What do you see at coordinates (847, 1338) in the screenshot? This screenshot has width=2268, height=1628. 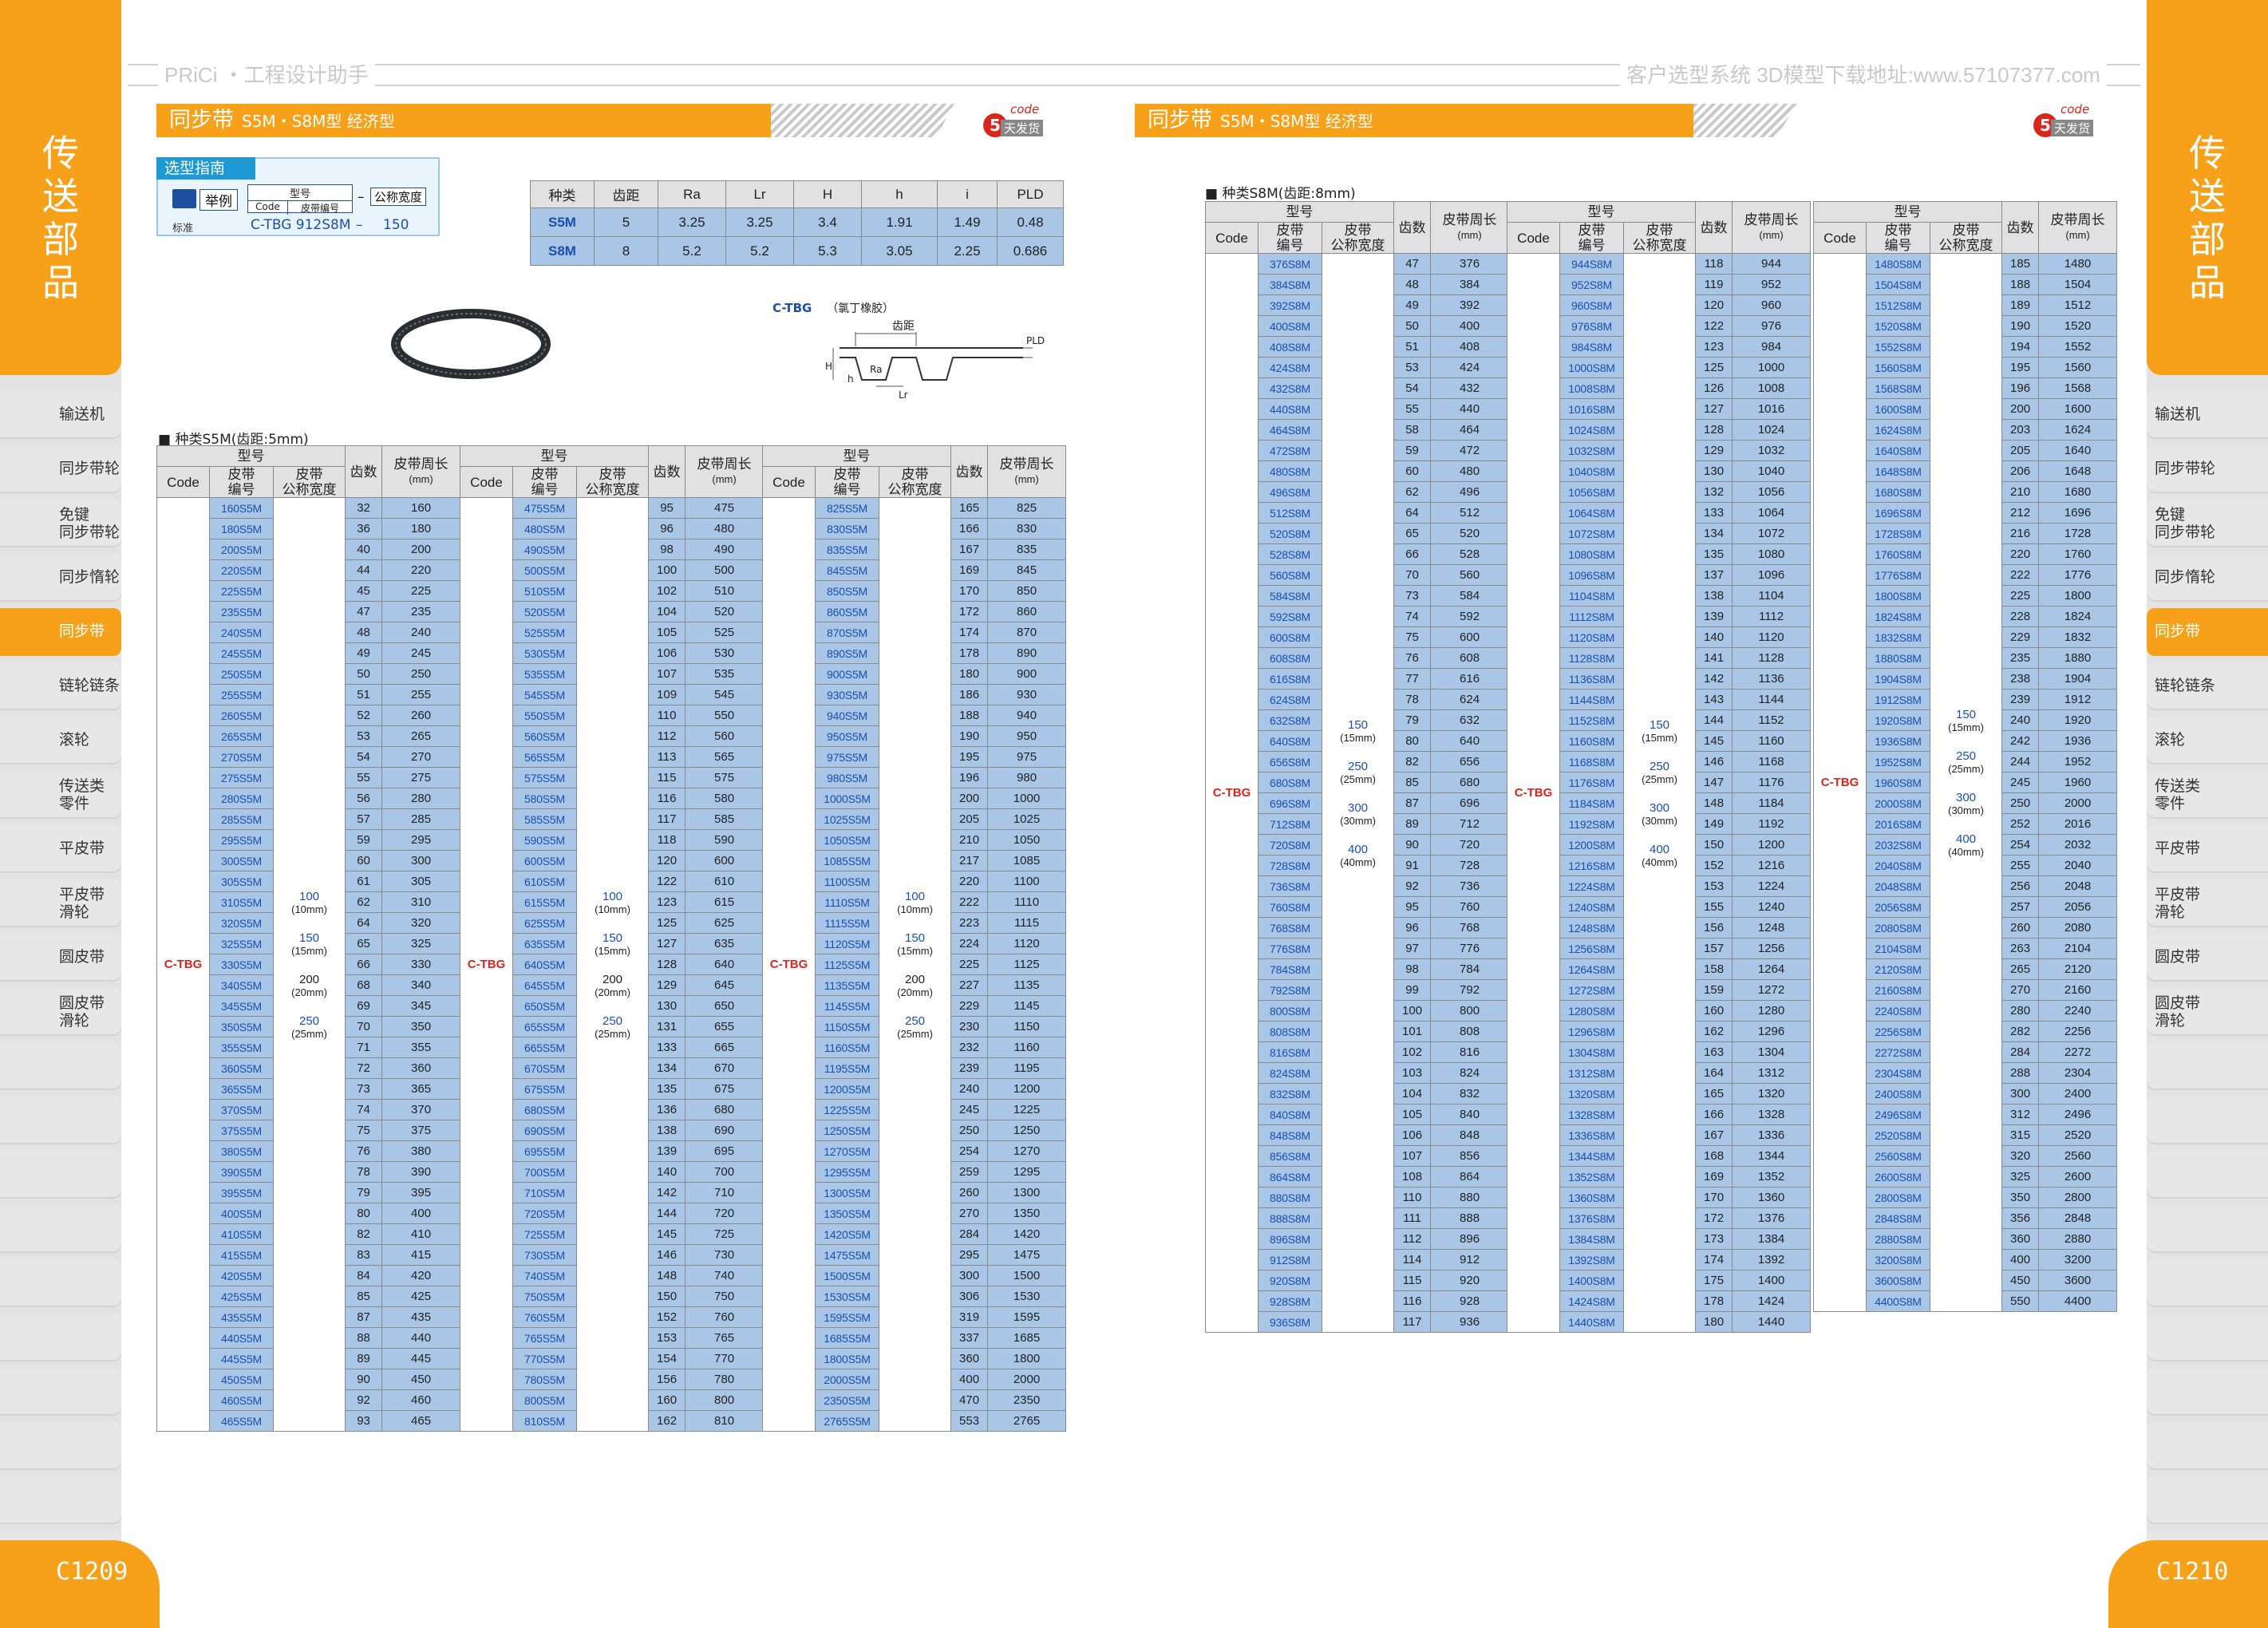 I see `belt-number: 1685S5M` at bounding box center [847, 1338].